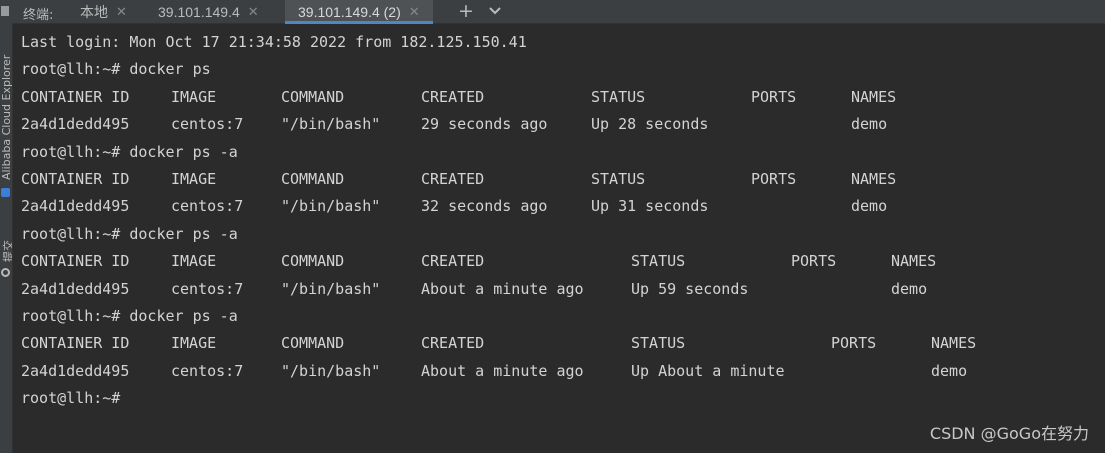 The width and height of the screenshot is (1105, 453). I want to click on command-prompt-line: root@llh:~#, so click(71, 398).